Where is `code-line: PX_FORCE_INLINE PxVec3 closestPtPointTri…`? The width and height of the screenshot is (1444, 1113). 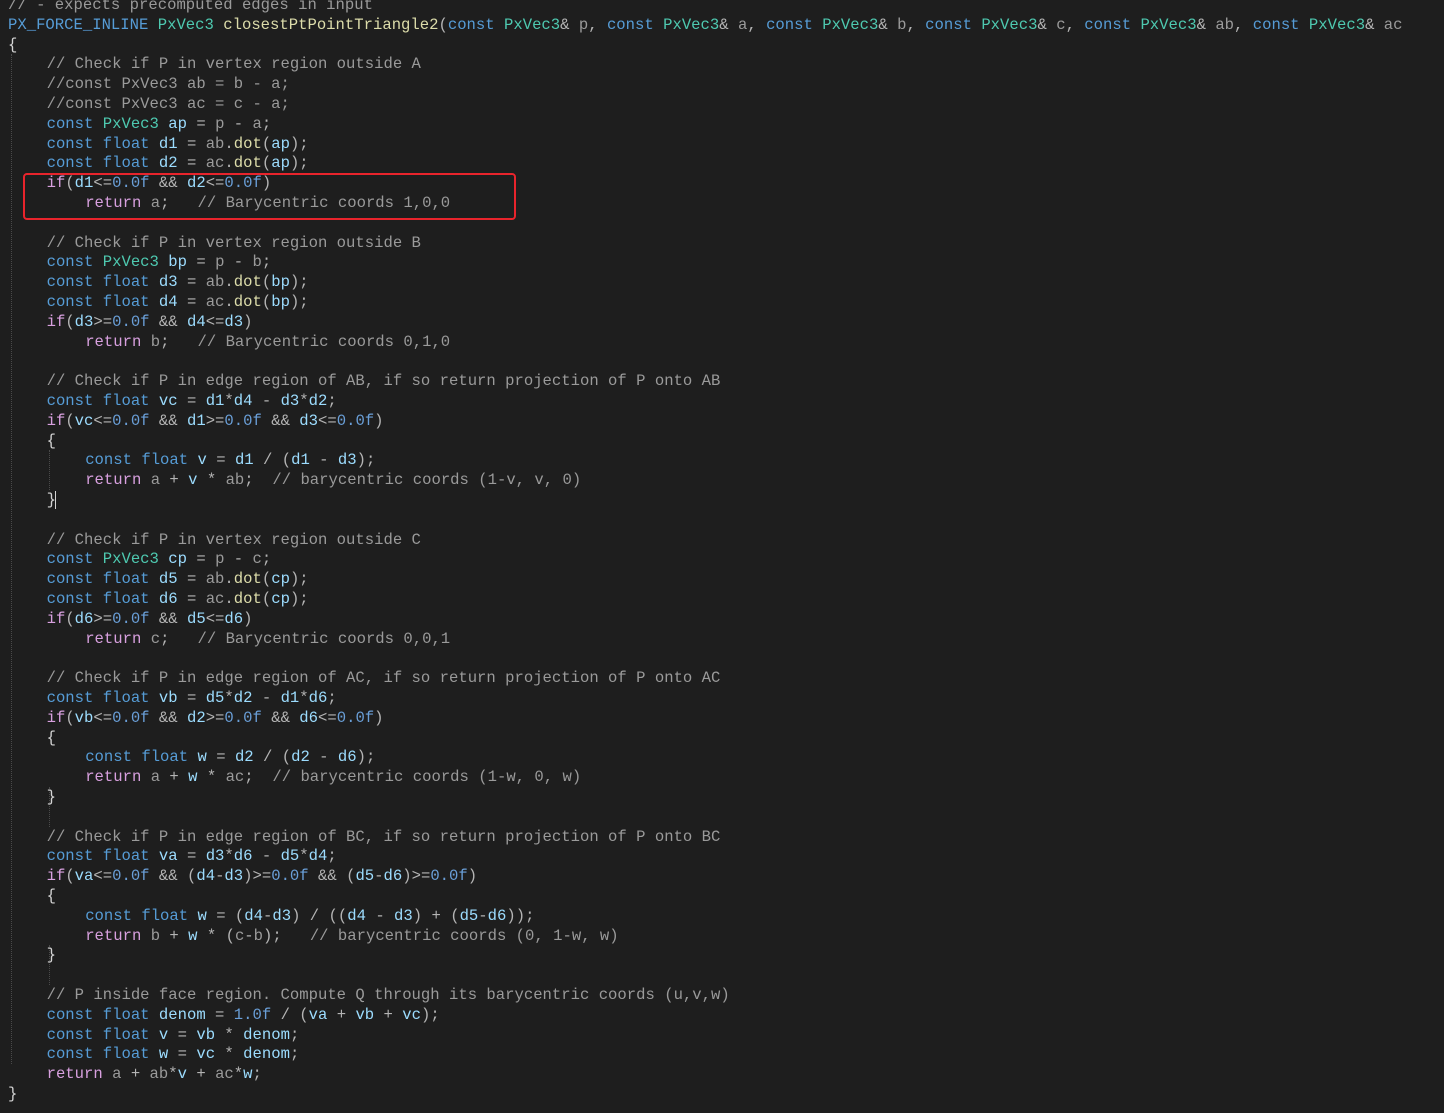
code-line: PX_FORCE_INLINE PxVec3 closestPtPointTri… is located at coordinates (705, 25).